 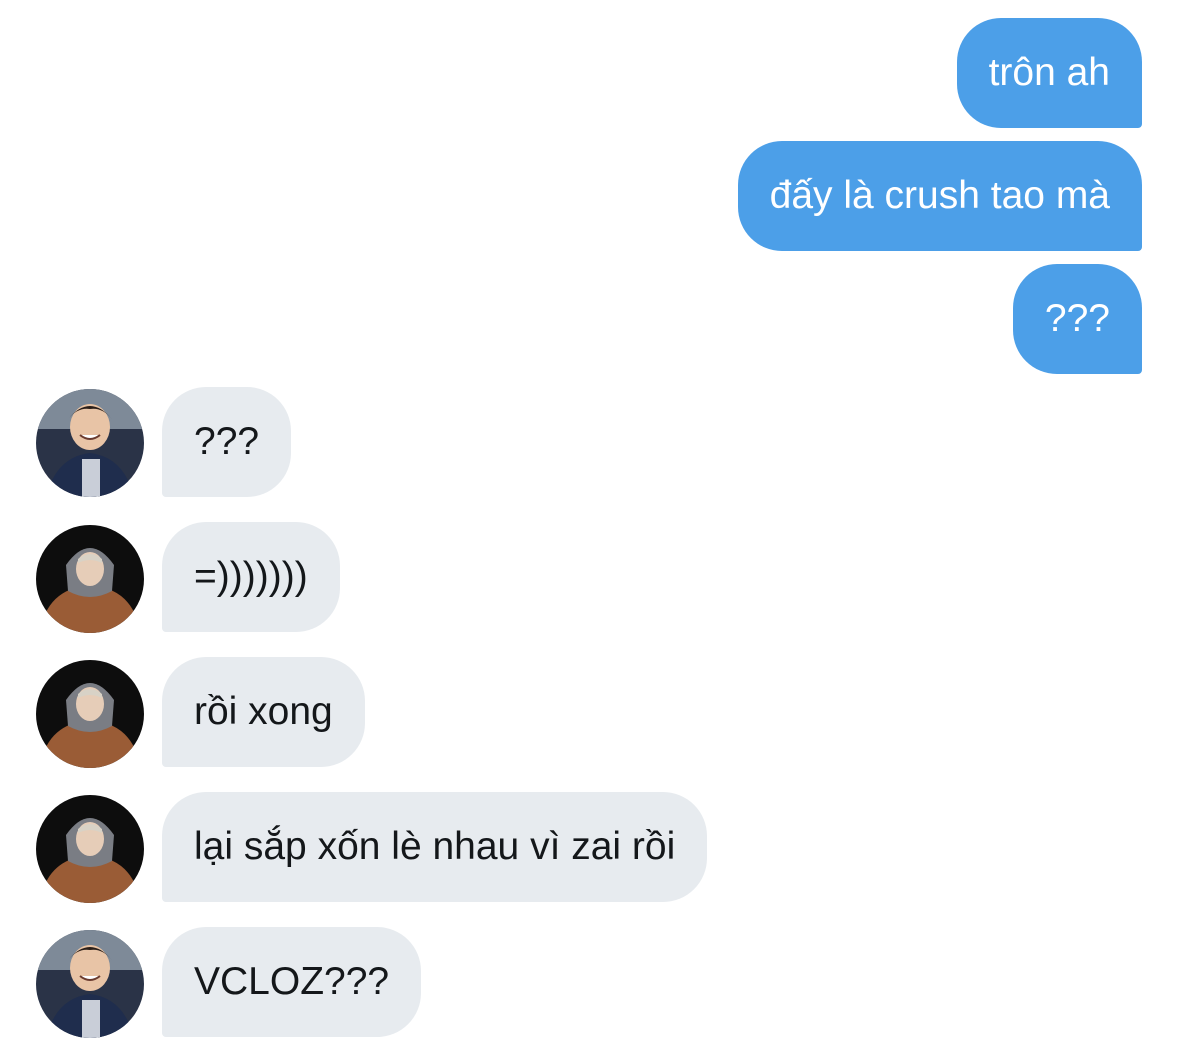 I want to click on message-bubble-sent: đấy là crush tao mà, so click(x=939, y=196).